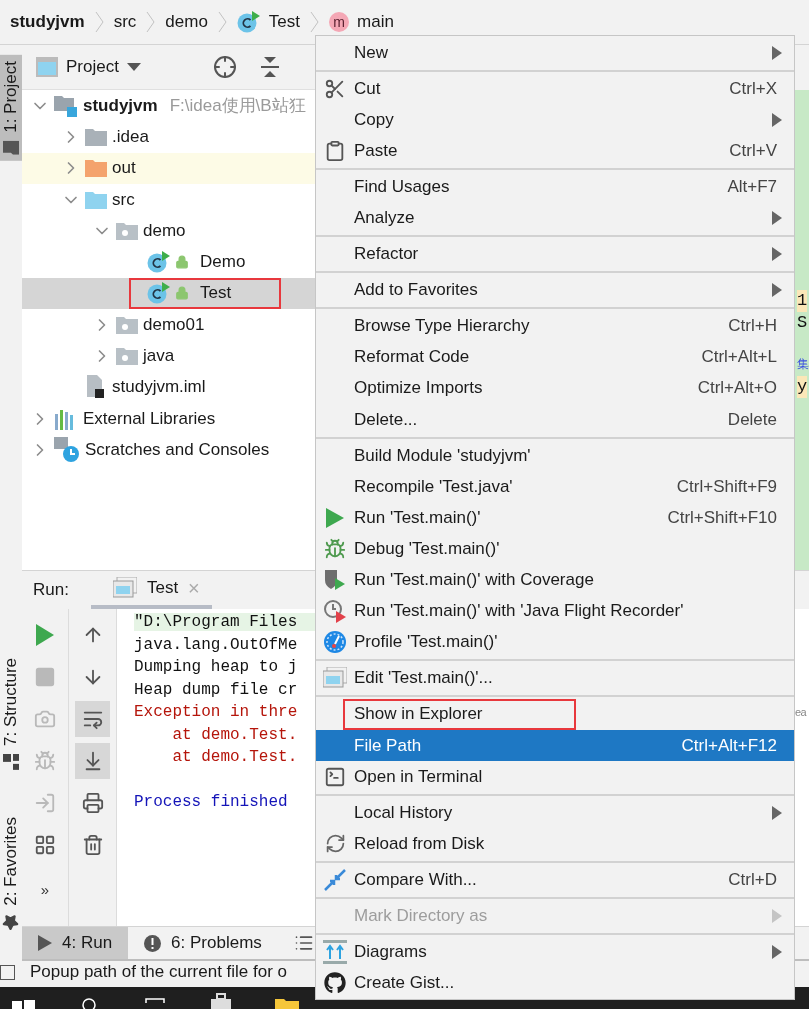  I want to click on menu-item: Run 'Test.main()' with Coverage, so click(555, 580).